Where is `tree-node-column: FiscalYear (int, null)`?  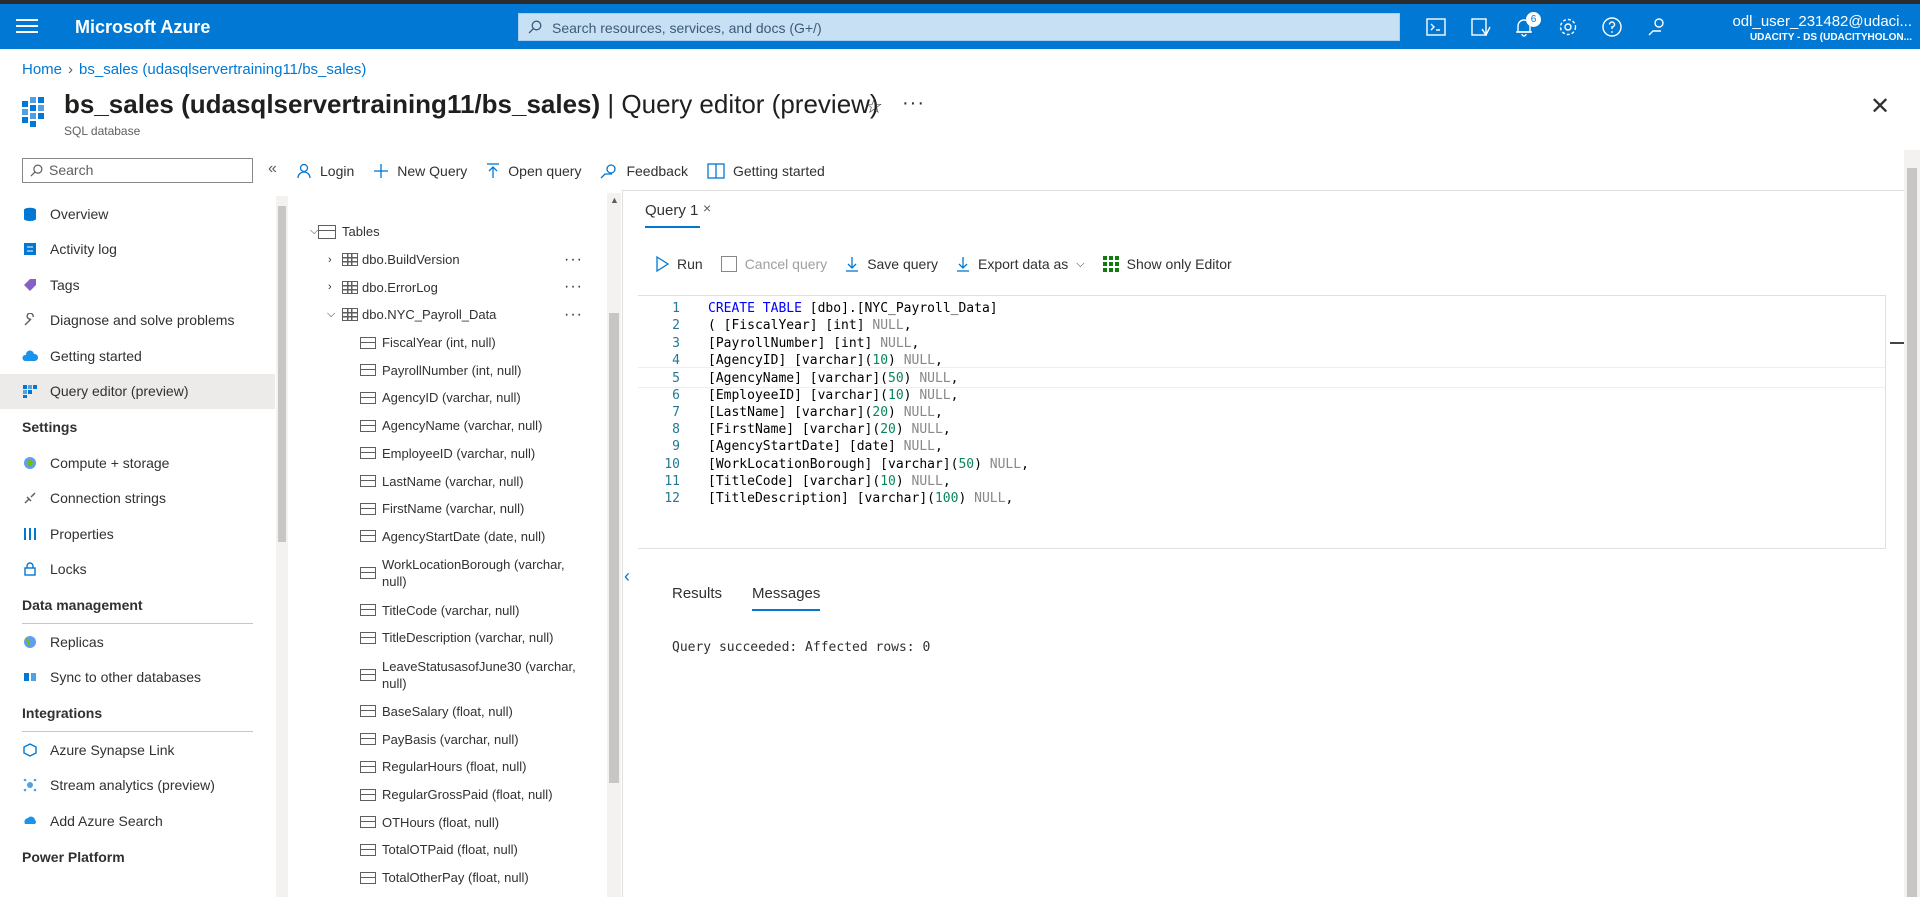 tree-node-column: FiscalYear (int, null) is located at coordinates (452, 343).